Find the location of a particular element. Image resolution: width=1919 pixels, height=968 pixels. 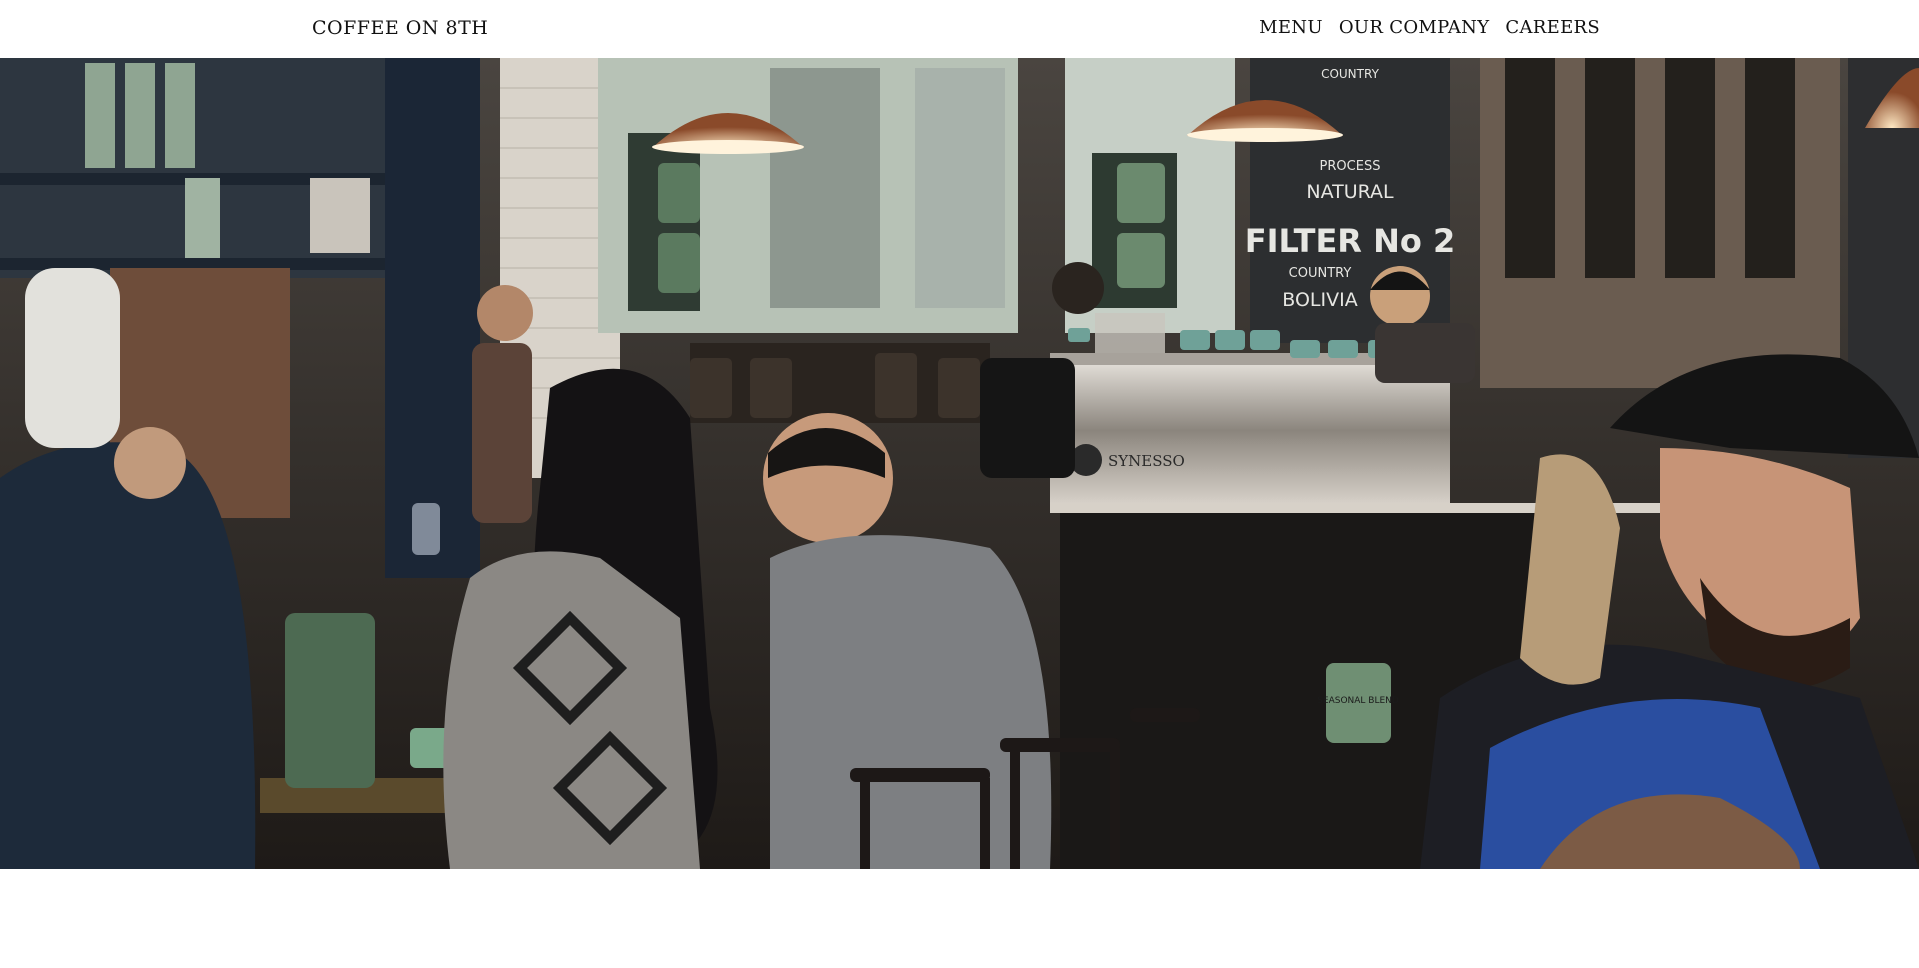

counter-tin-label: SEASONAL BLEND is located at coordinates (1358, 701).